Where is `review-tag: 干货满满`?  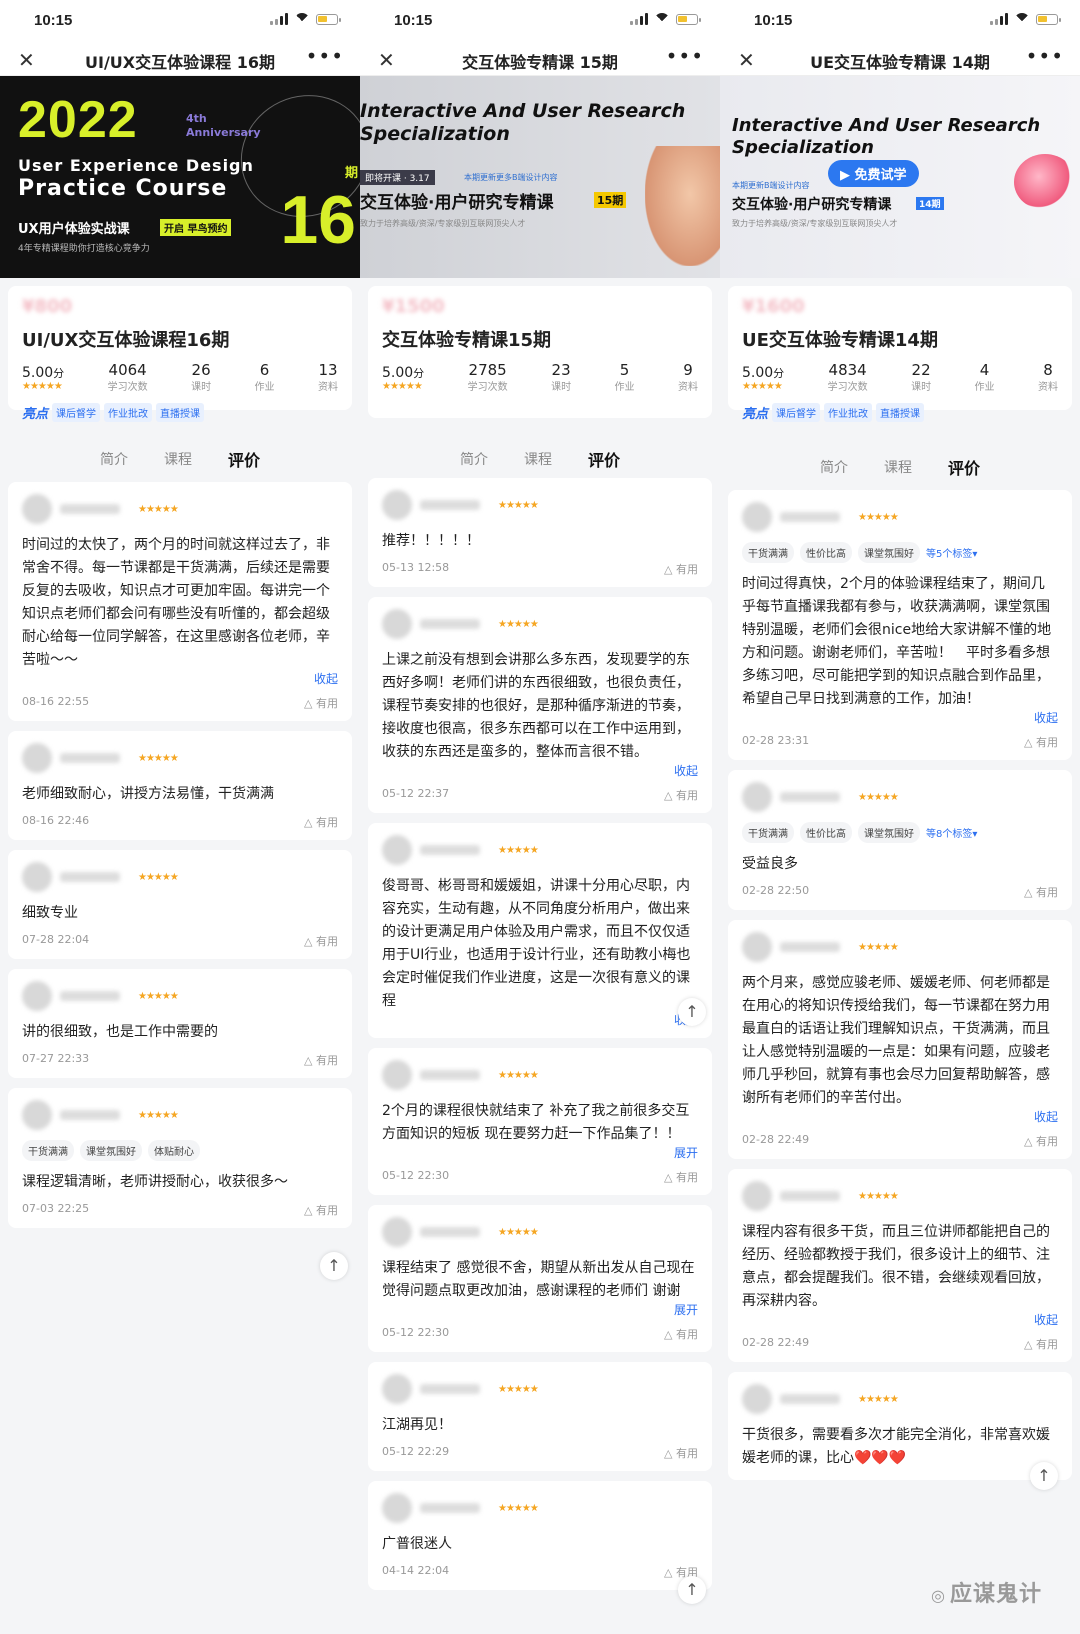 review-tag: 干货满满 is located at coordinates (48, 1150).